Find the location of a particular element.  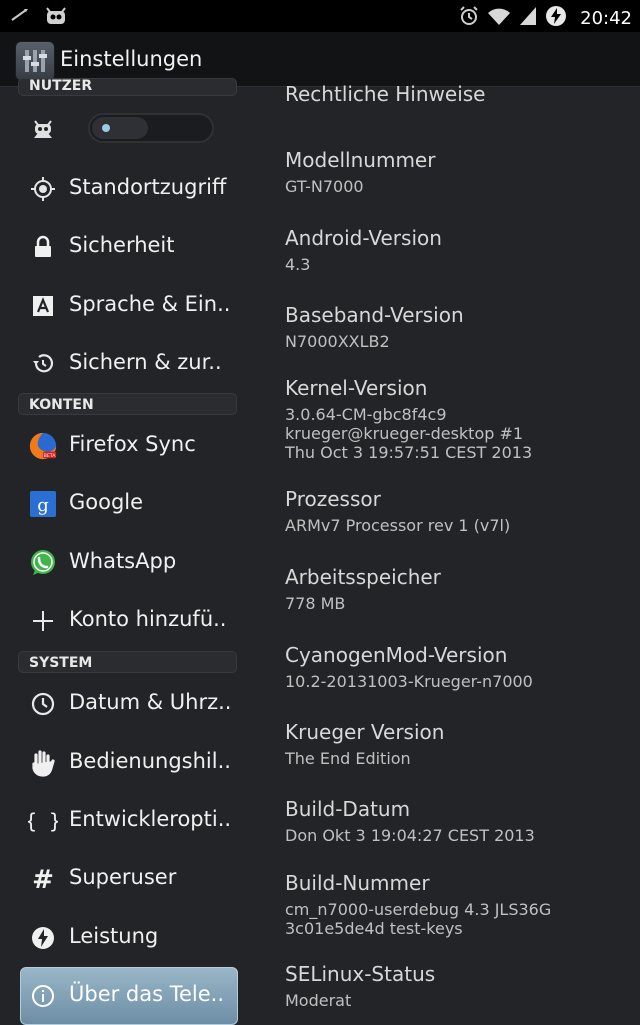

braces-icon: { } is located at coordinates (43, 821).